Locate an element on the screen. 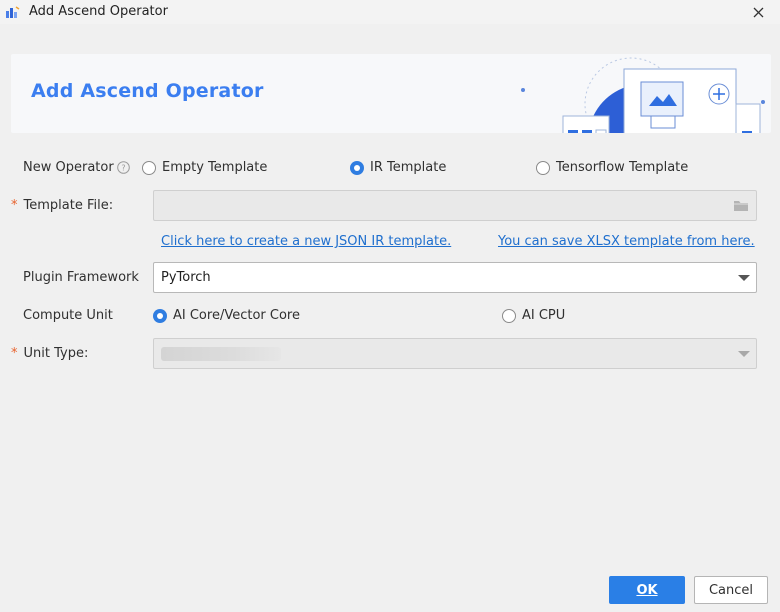 This screenshot has width=780, height=612. radio-label: Empty Template is located at coordinates (215, 167).